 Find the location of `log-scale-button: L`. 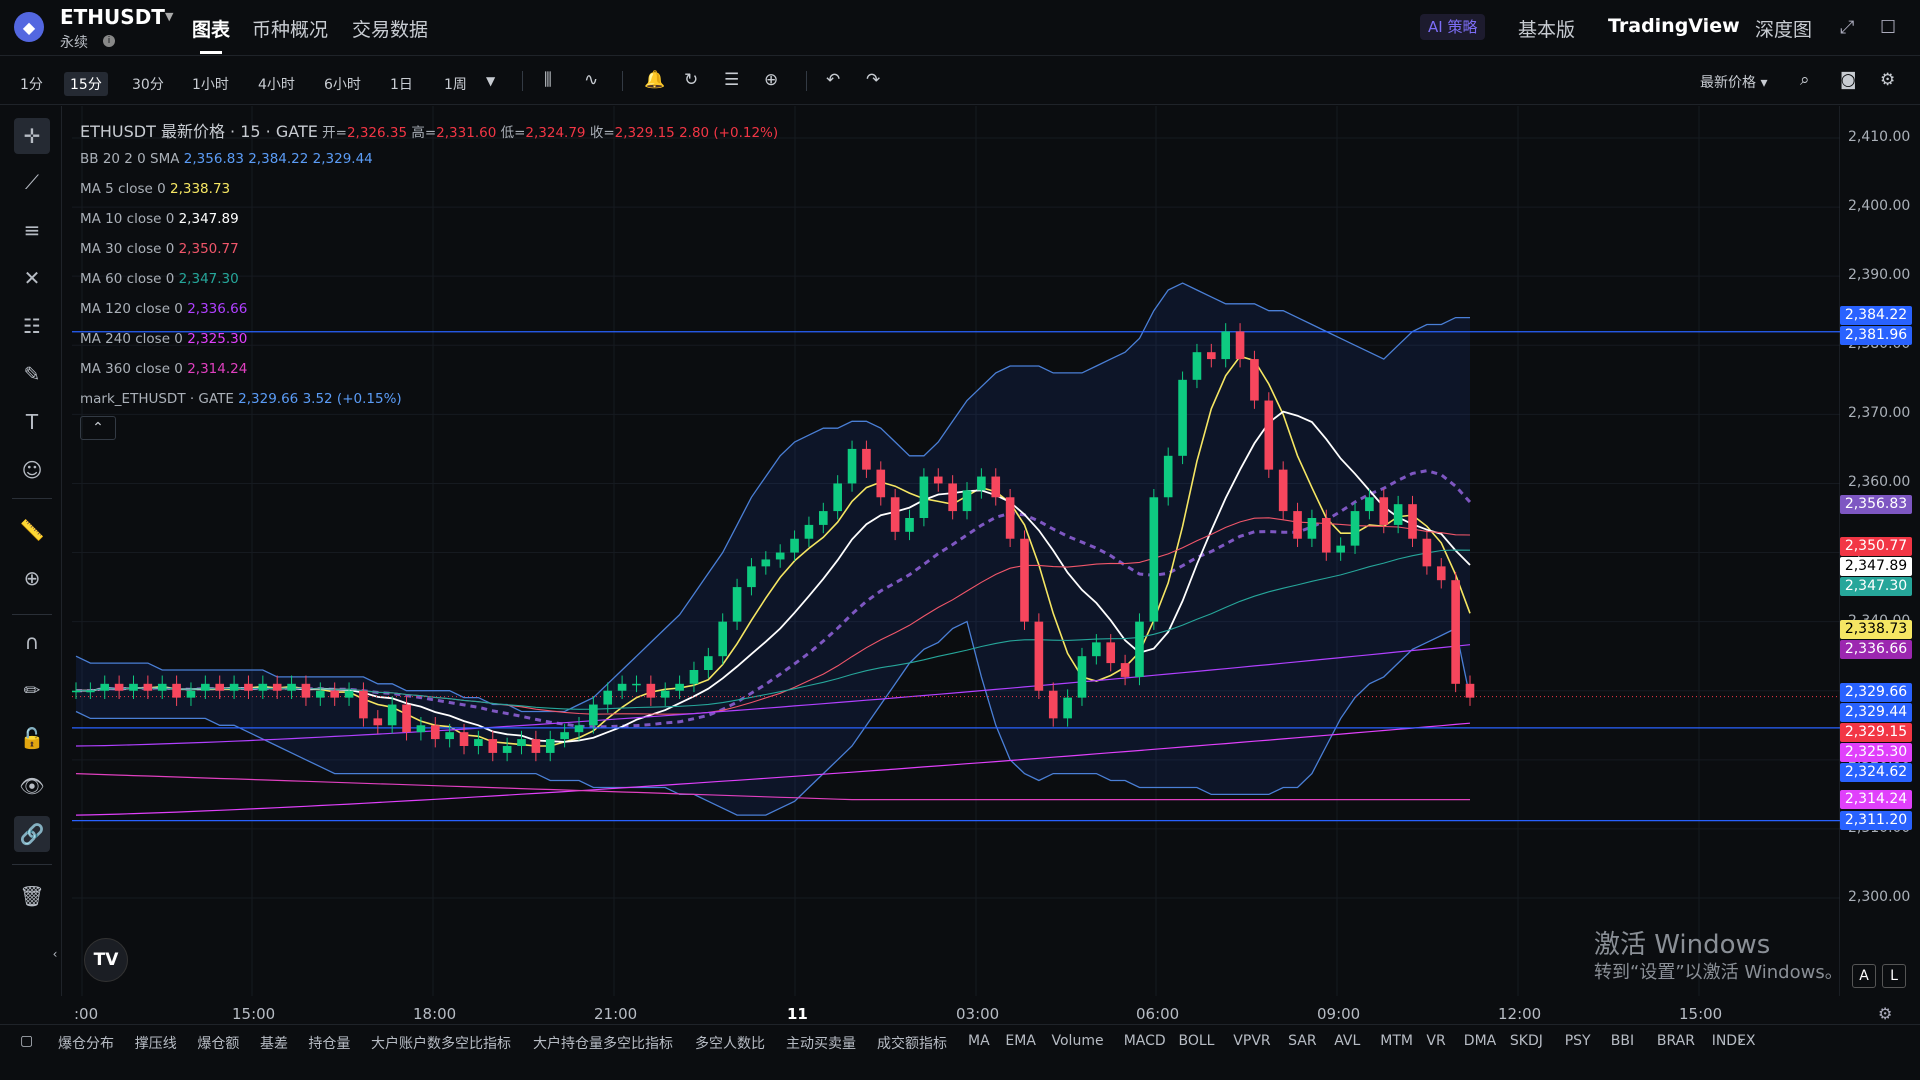

log-scale-button: L is located at coordinates (1894, 976).